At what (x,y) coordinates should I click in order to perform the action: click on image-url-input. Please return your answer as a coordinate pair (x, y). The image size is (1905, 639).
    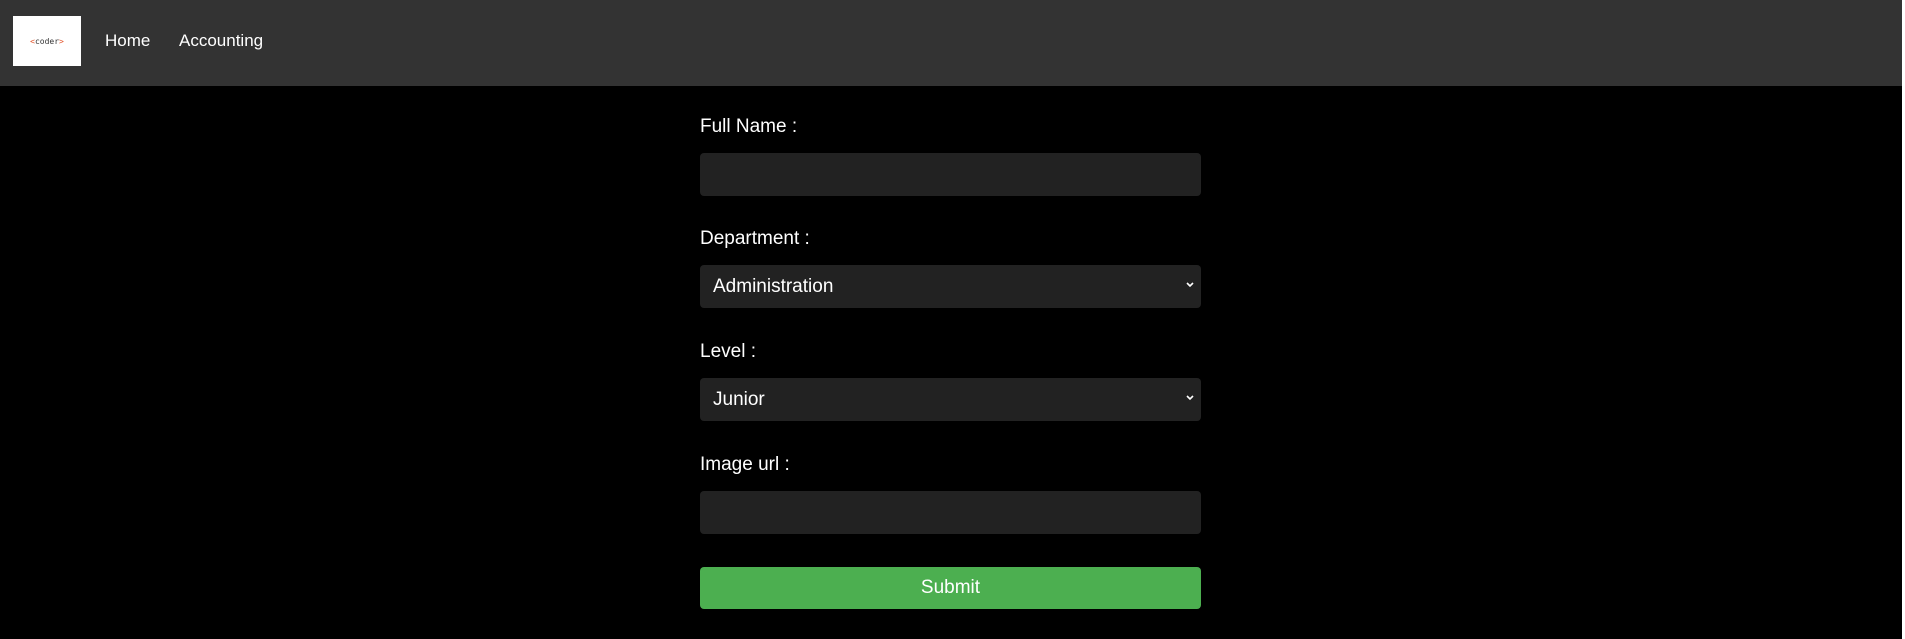
    Looking at the image, I should click on (950, 512).